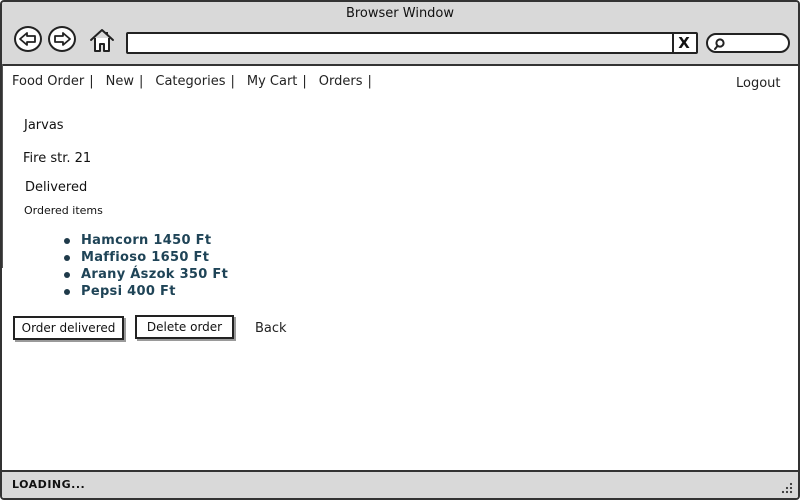 The width and height of the screenshot is (800, 500). I want to click on menu-item-label: Food Order, so click(48, 81).